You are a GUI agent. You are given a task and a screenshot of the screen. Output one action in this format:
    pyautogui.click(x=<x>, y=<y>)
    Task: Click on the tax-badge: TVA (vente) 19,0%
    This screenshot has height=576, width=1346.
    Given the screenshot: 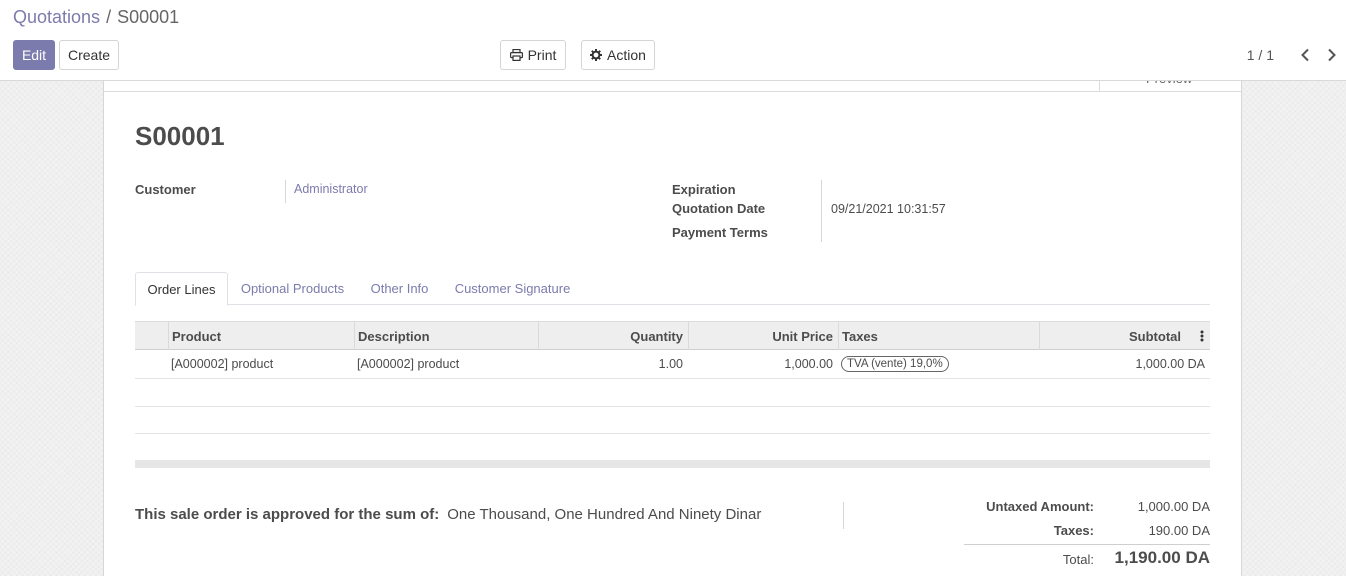 What is the action you would take?
    pyautogui.click(x=895, y=364)
    